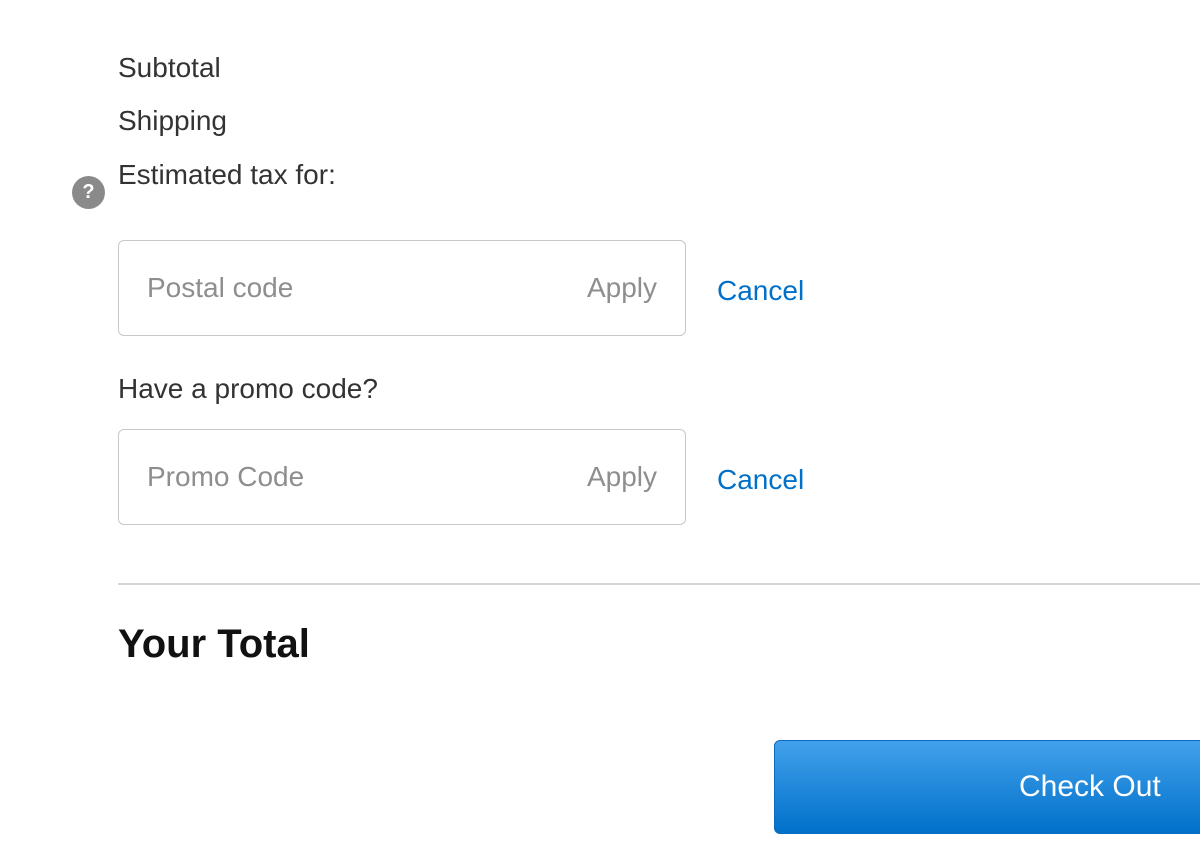 Image resolution: width=1200 pixels, height=857 pixels. What do you see at coordinates (88, 192) in the screenshot?
I see `question-circle-icon: ?` at bounding box center [88, 192].